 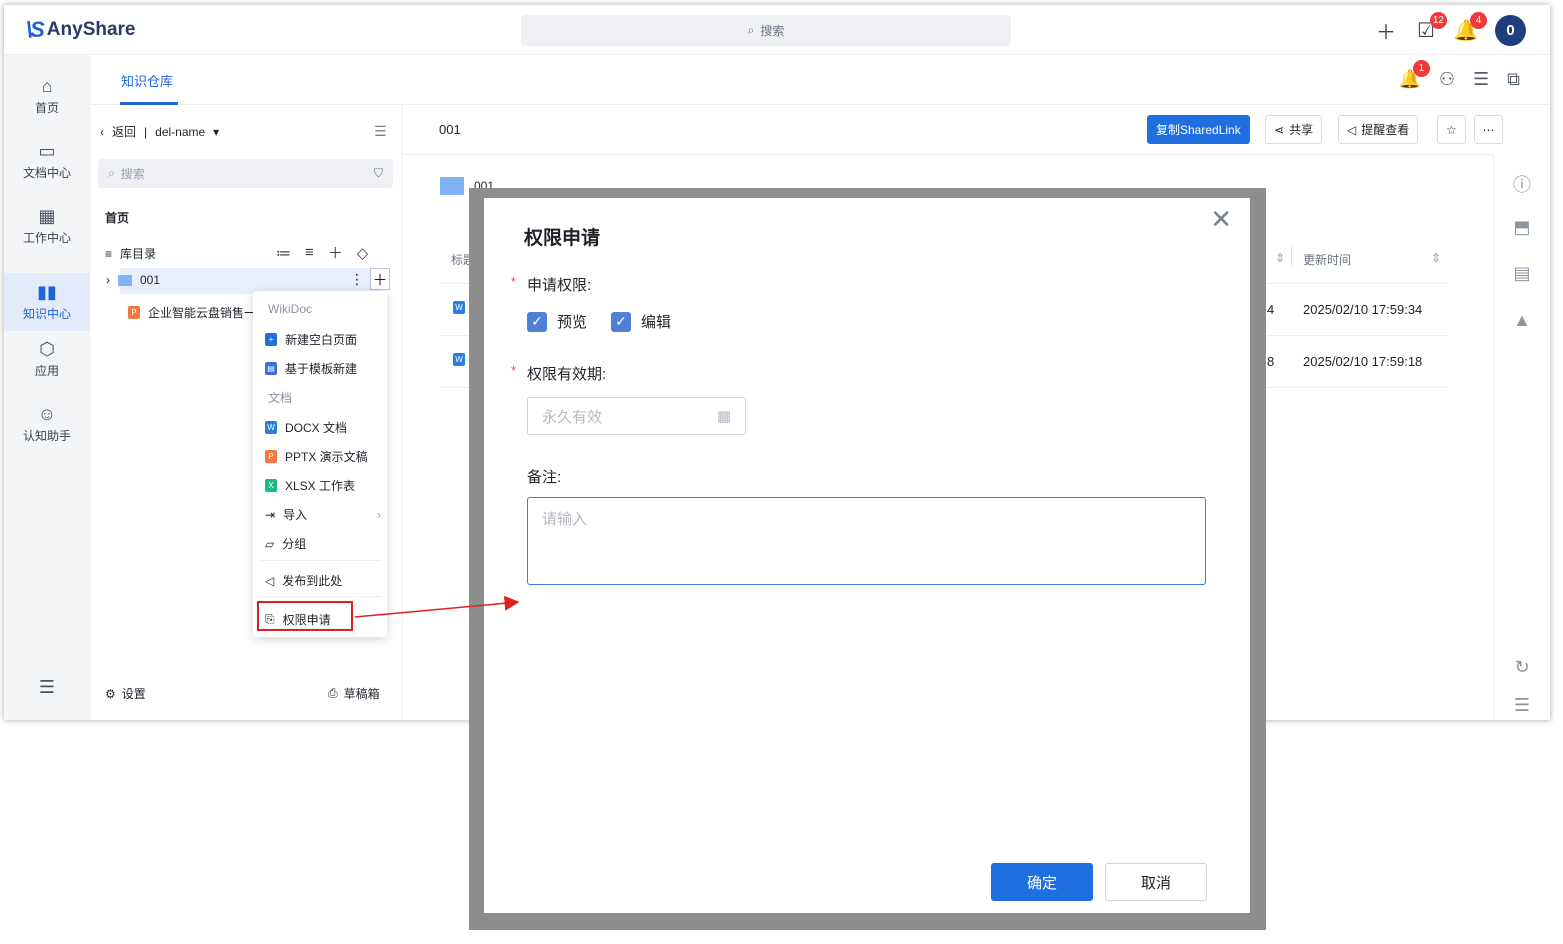 What do you see at coordinates (47, 150) in the screenshot?
I see `folder-icon: ▭` at bounding box center [47, 150].